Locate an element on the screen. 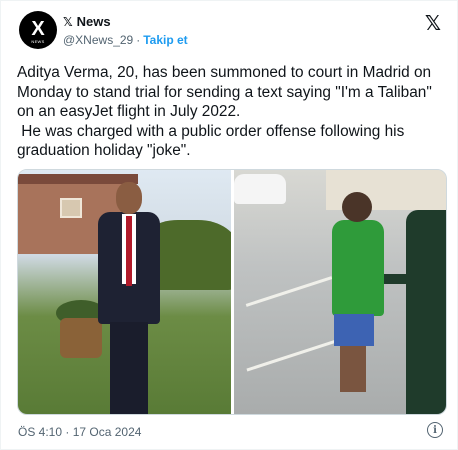  window-shape is located at coordinates (71, 208).